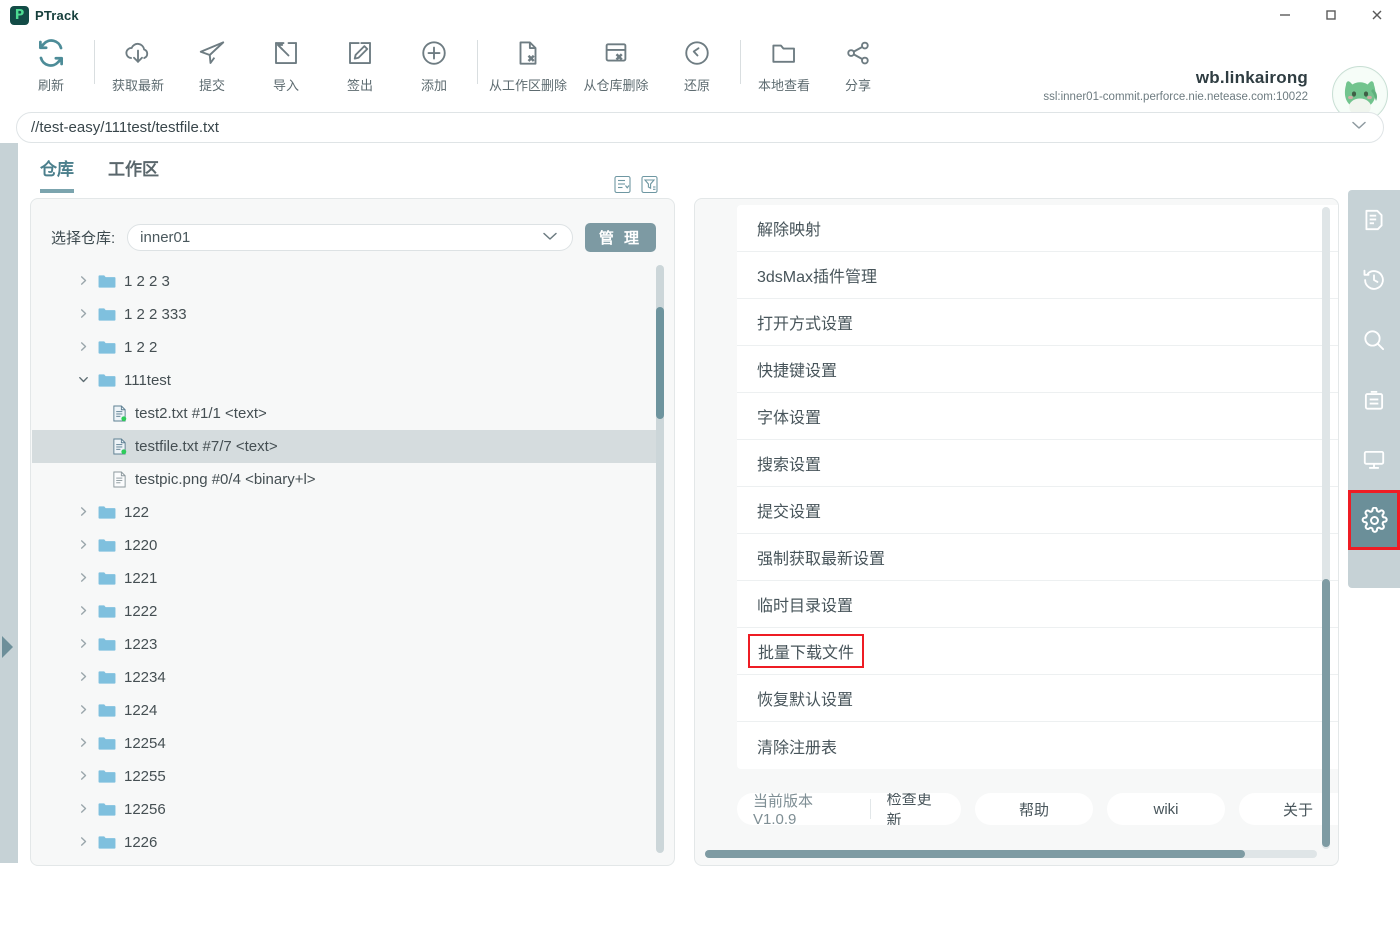  I want to click on tree-folder-row: 1221, so click(347, 578).